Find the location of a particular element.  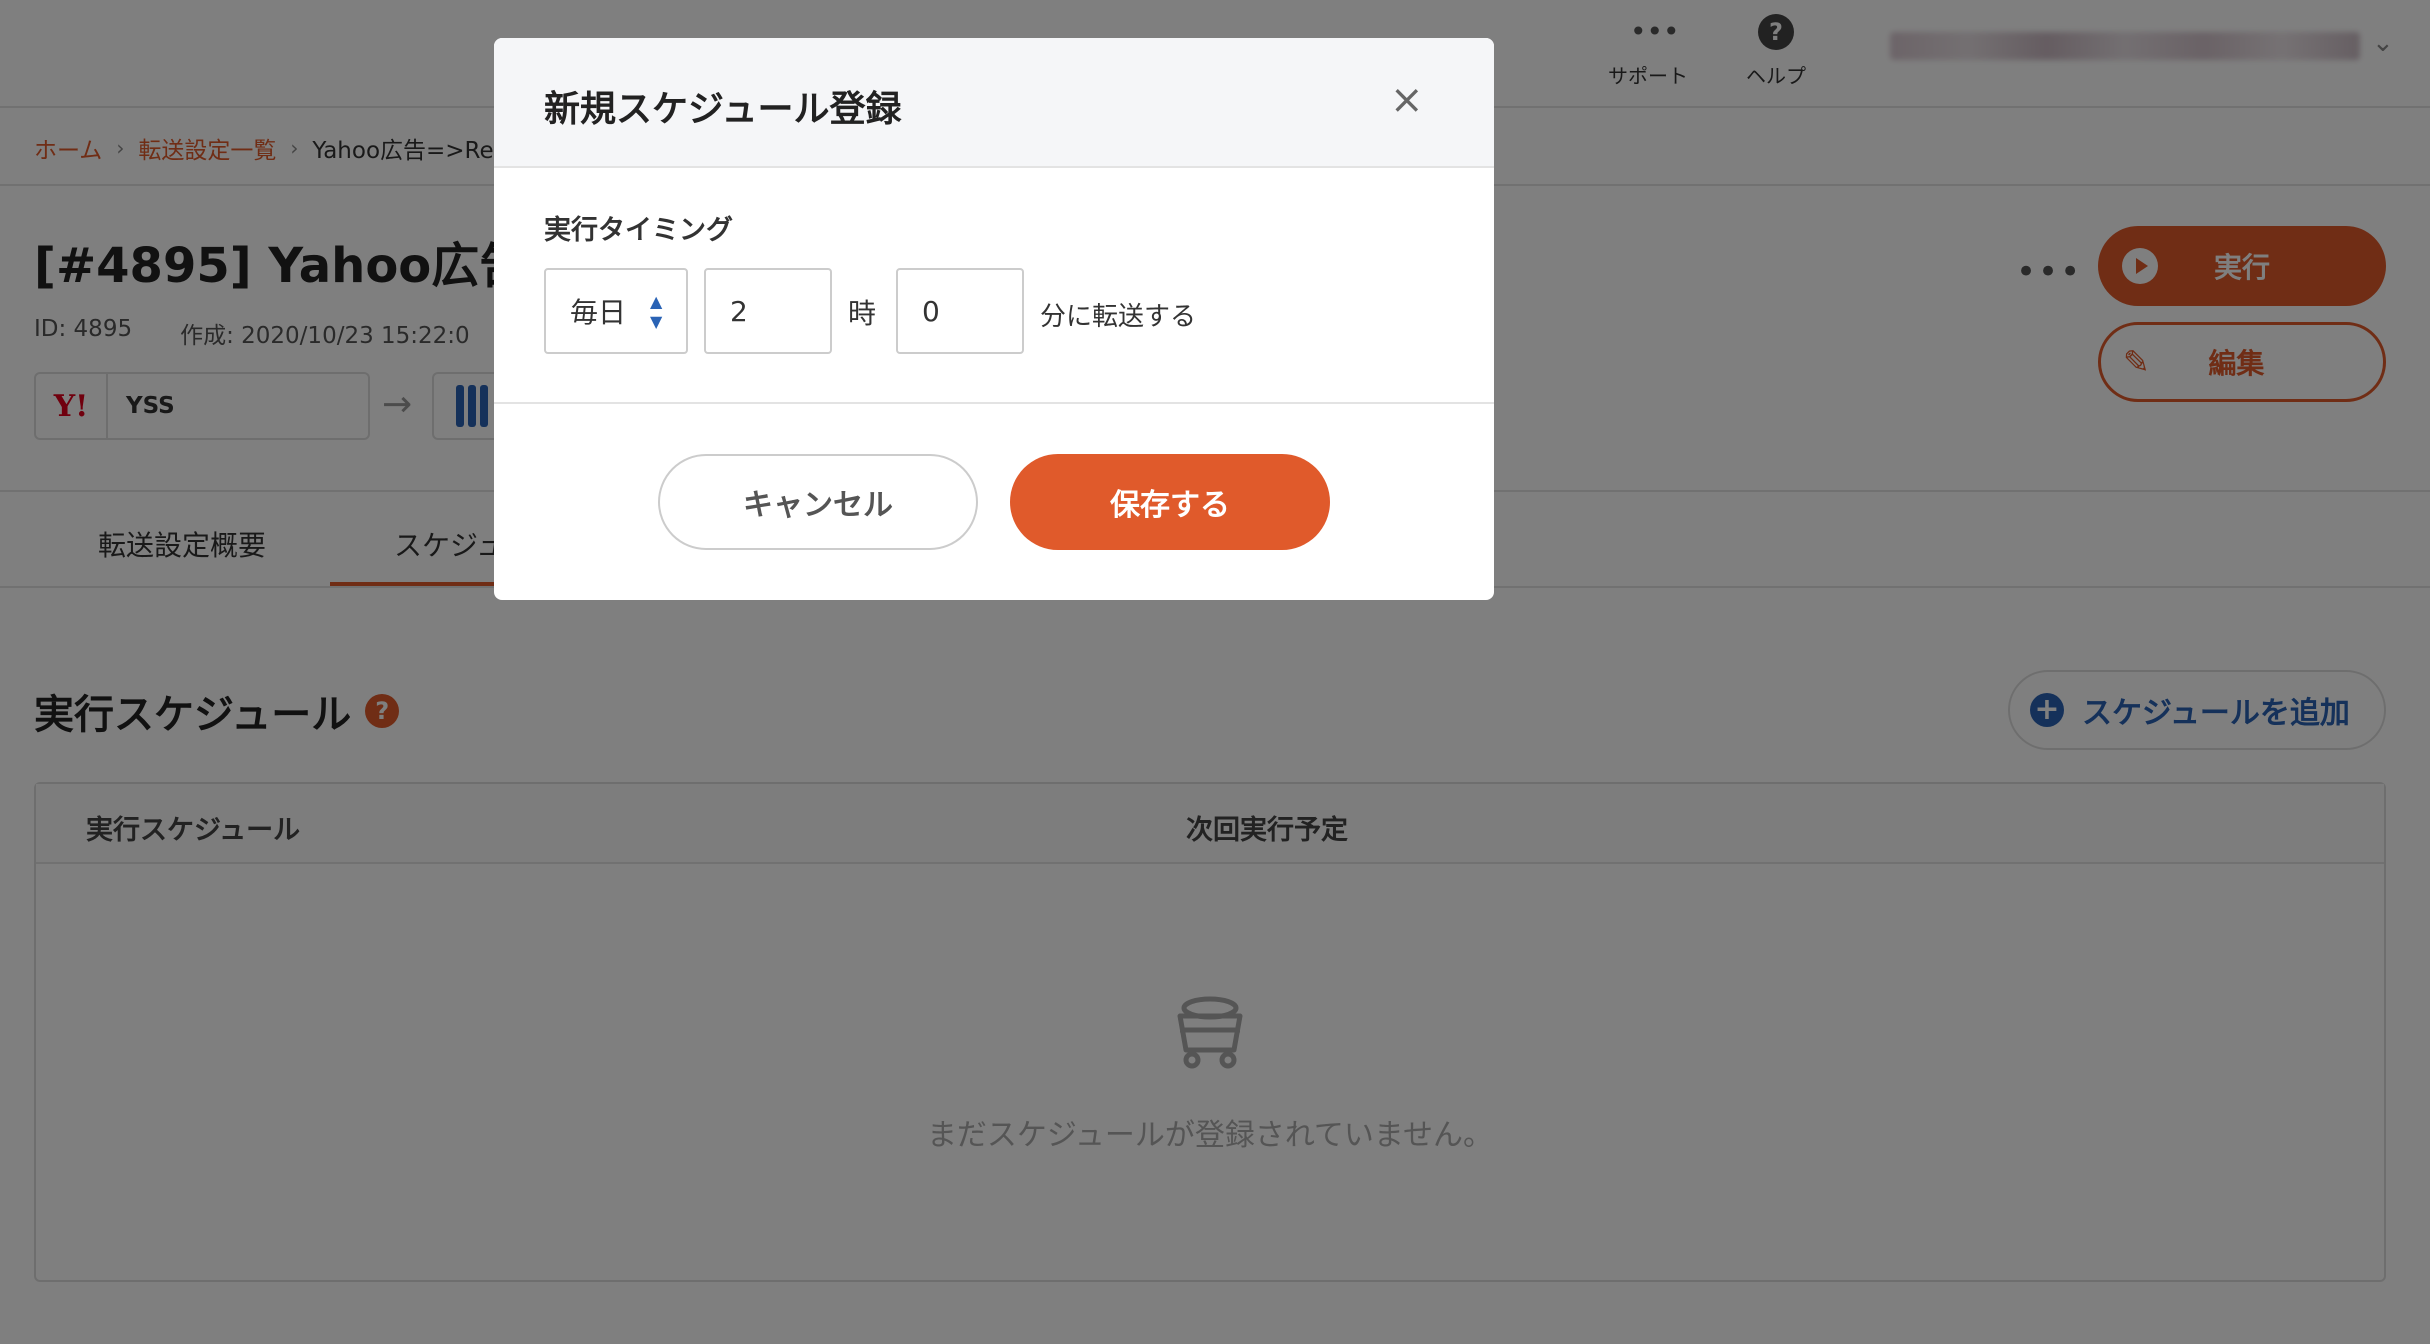

frequency-value: 毎日 is located at coordinates (598, 312).